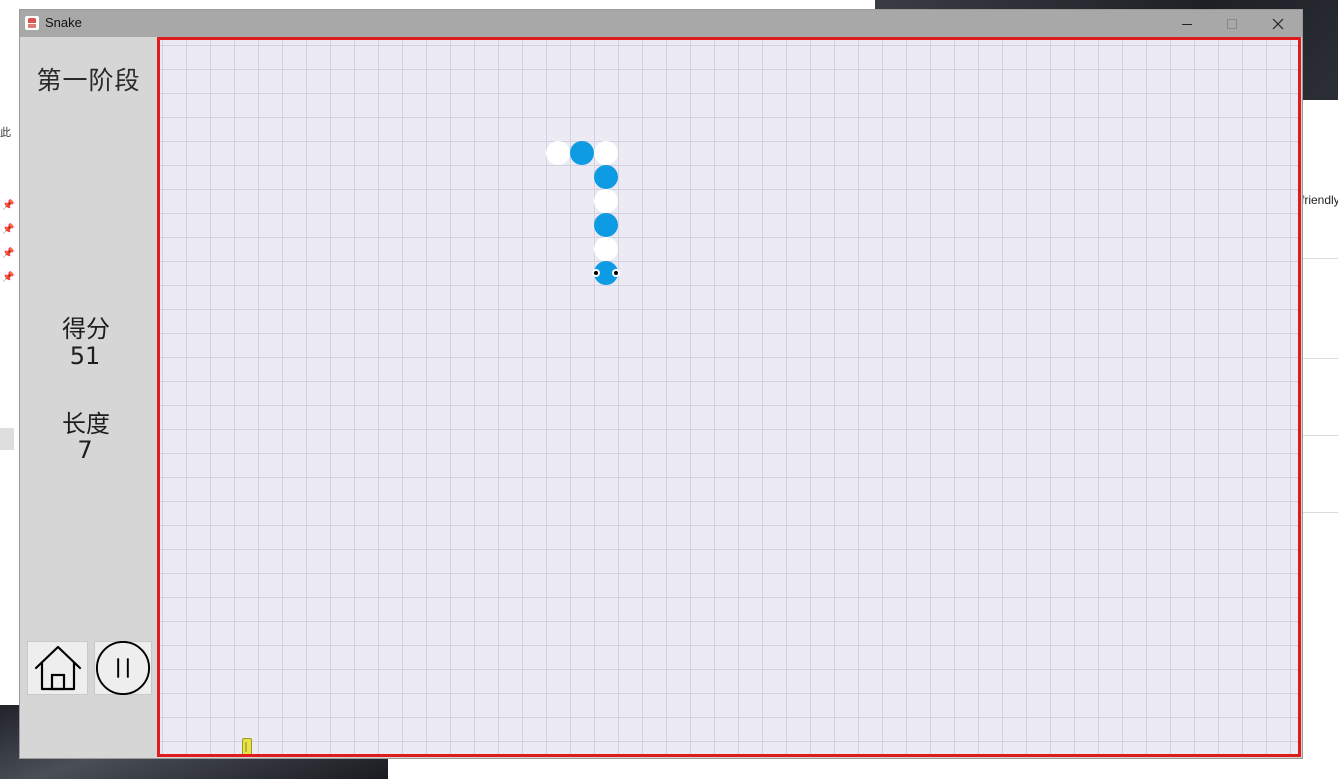 This screenshot has width=1338, height=779. Describe the element at coordinates (88, 397) in the screenshot. I see `sidebar: 第一阶段 得分 51 长度 7` at that location.